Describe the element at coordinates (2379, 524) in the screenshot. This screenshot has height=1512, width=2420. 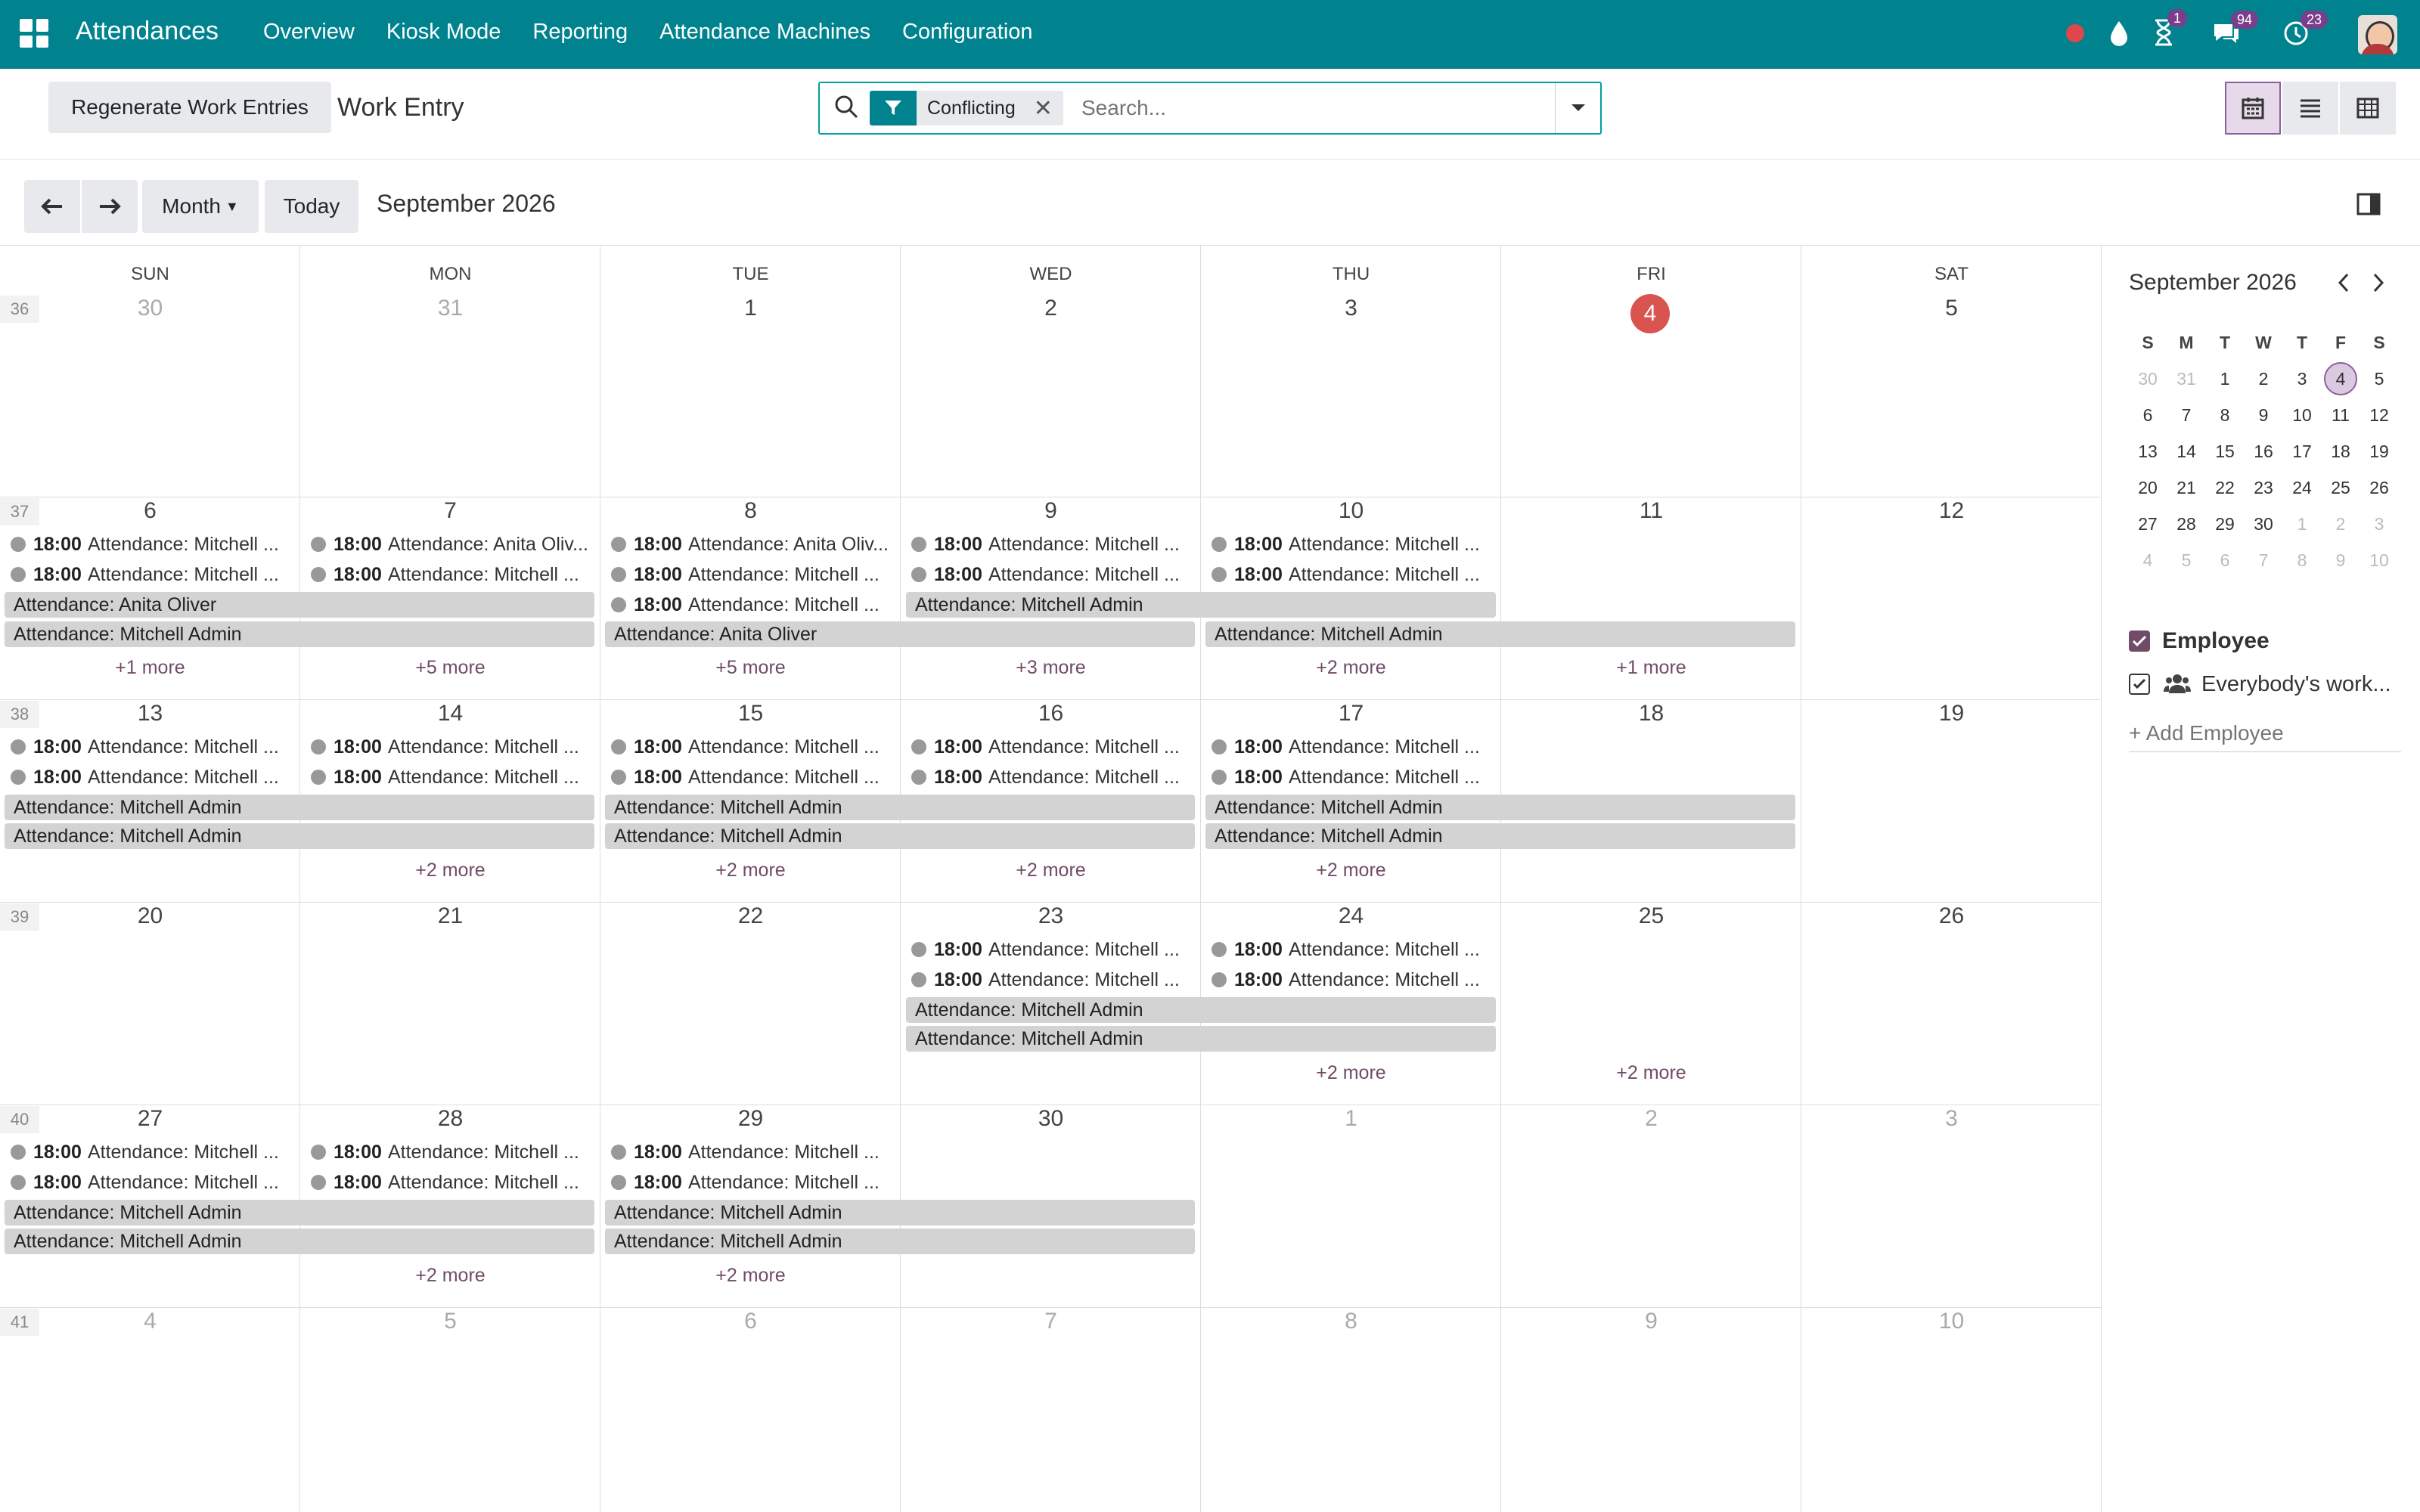
I see `mini-day: 3` at that location.